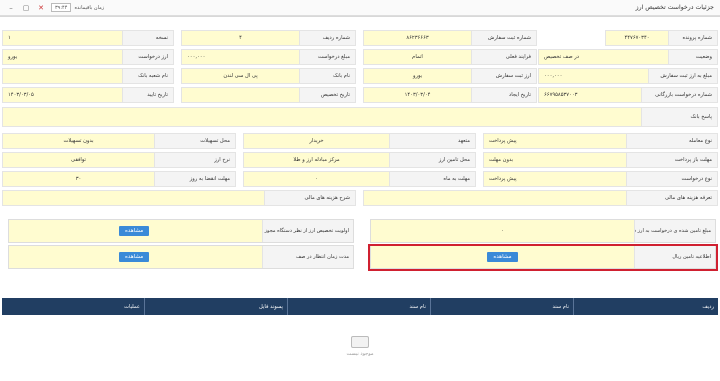 This screenshot has height=381, width=720. I want to click on fee-desc-value, so click(134, 198).